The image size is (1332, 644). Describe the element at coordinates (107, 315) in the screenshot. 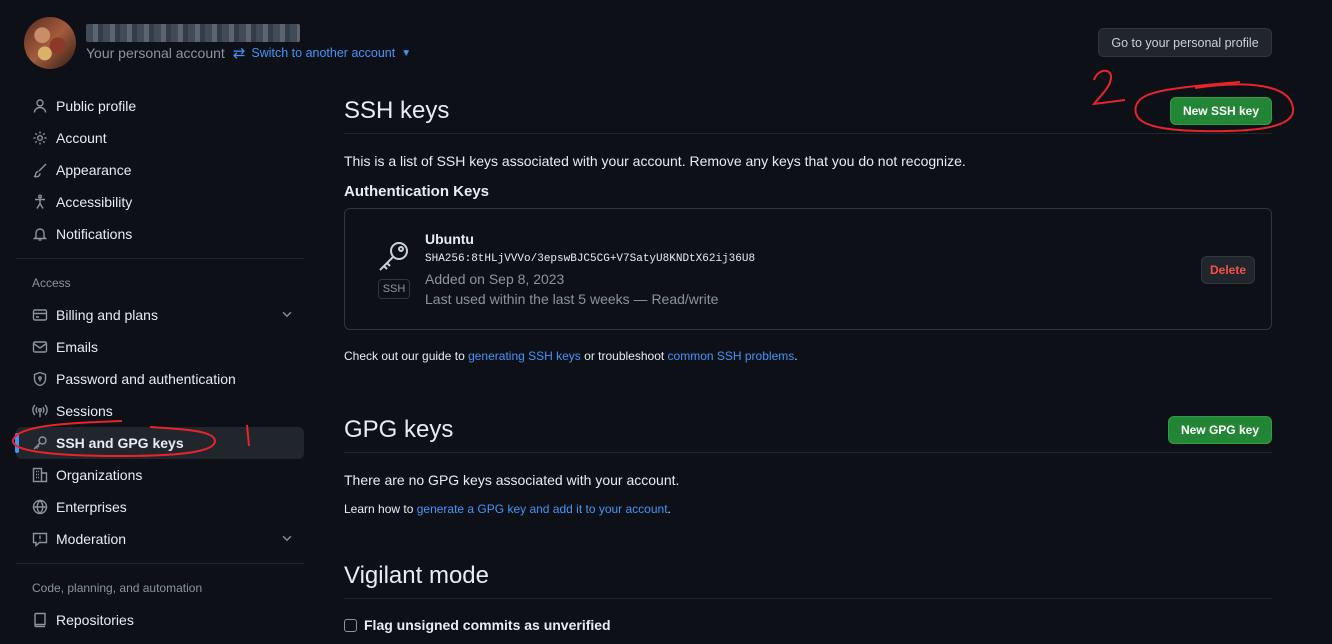

I see `sidebar-item-label: Billing and plans` at that location.